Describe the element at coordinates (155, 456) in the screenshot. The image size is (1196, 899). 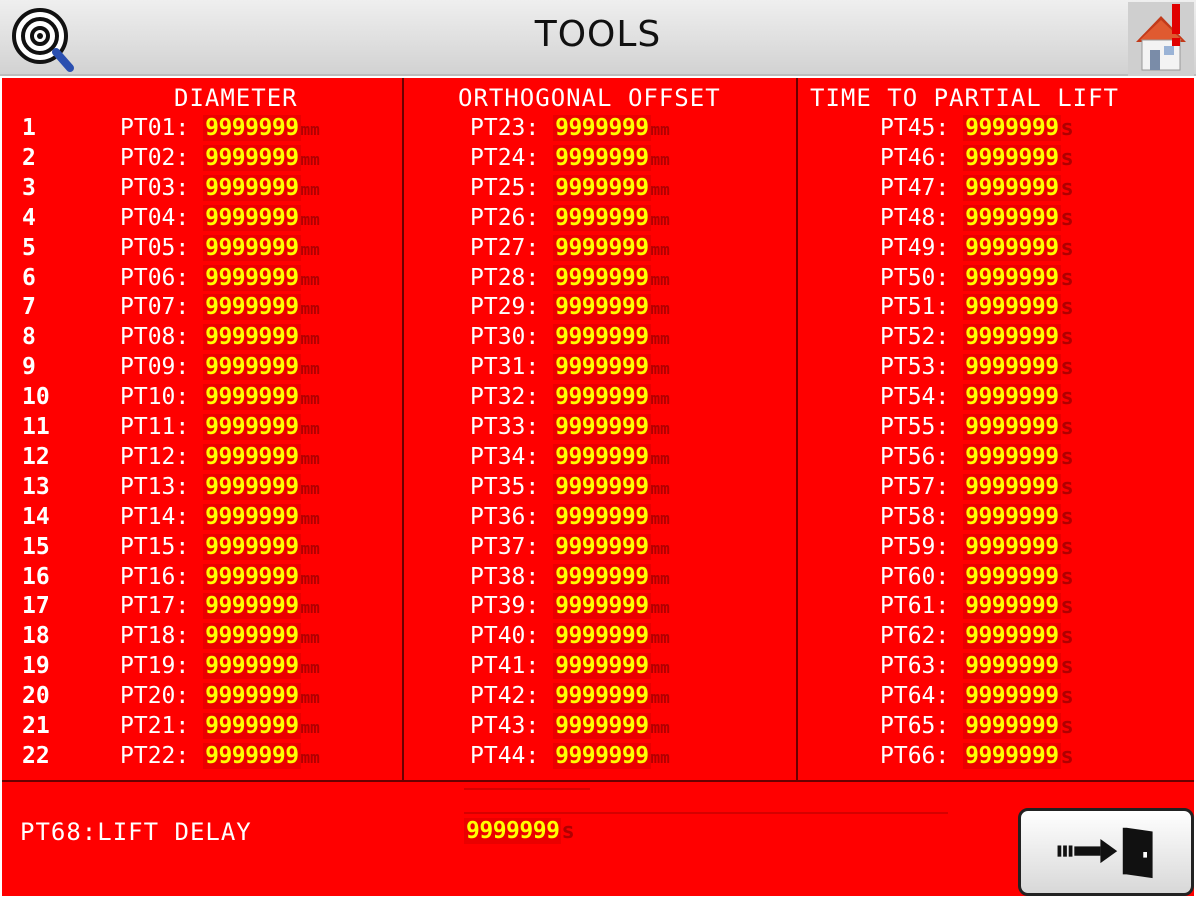
I see `param-label: PT12:` at that location.